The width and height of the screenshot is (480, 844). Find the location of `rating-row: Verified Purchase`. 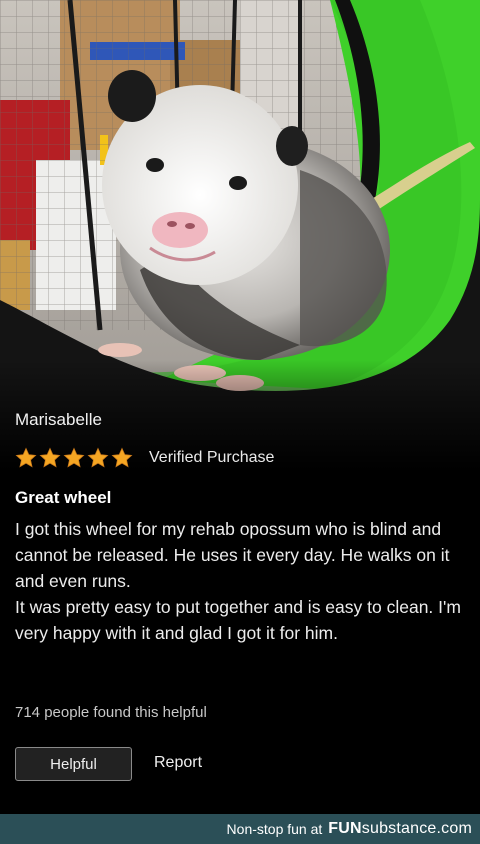

rating-row: Verified Purchase is located at coordinates (144, 458).